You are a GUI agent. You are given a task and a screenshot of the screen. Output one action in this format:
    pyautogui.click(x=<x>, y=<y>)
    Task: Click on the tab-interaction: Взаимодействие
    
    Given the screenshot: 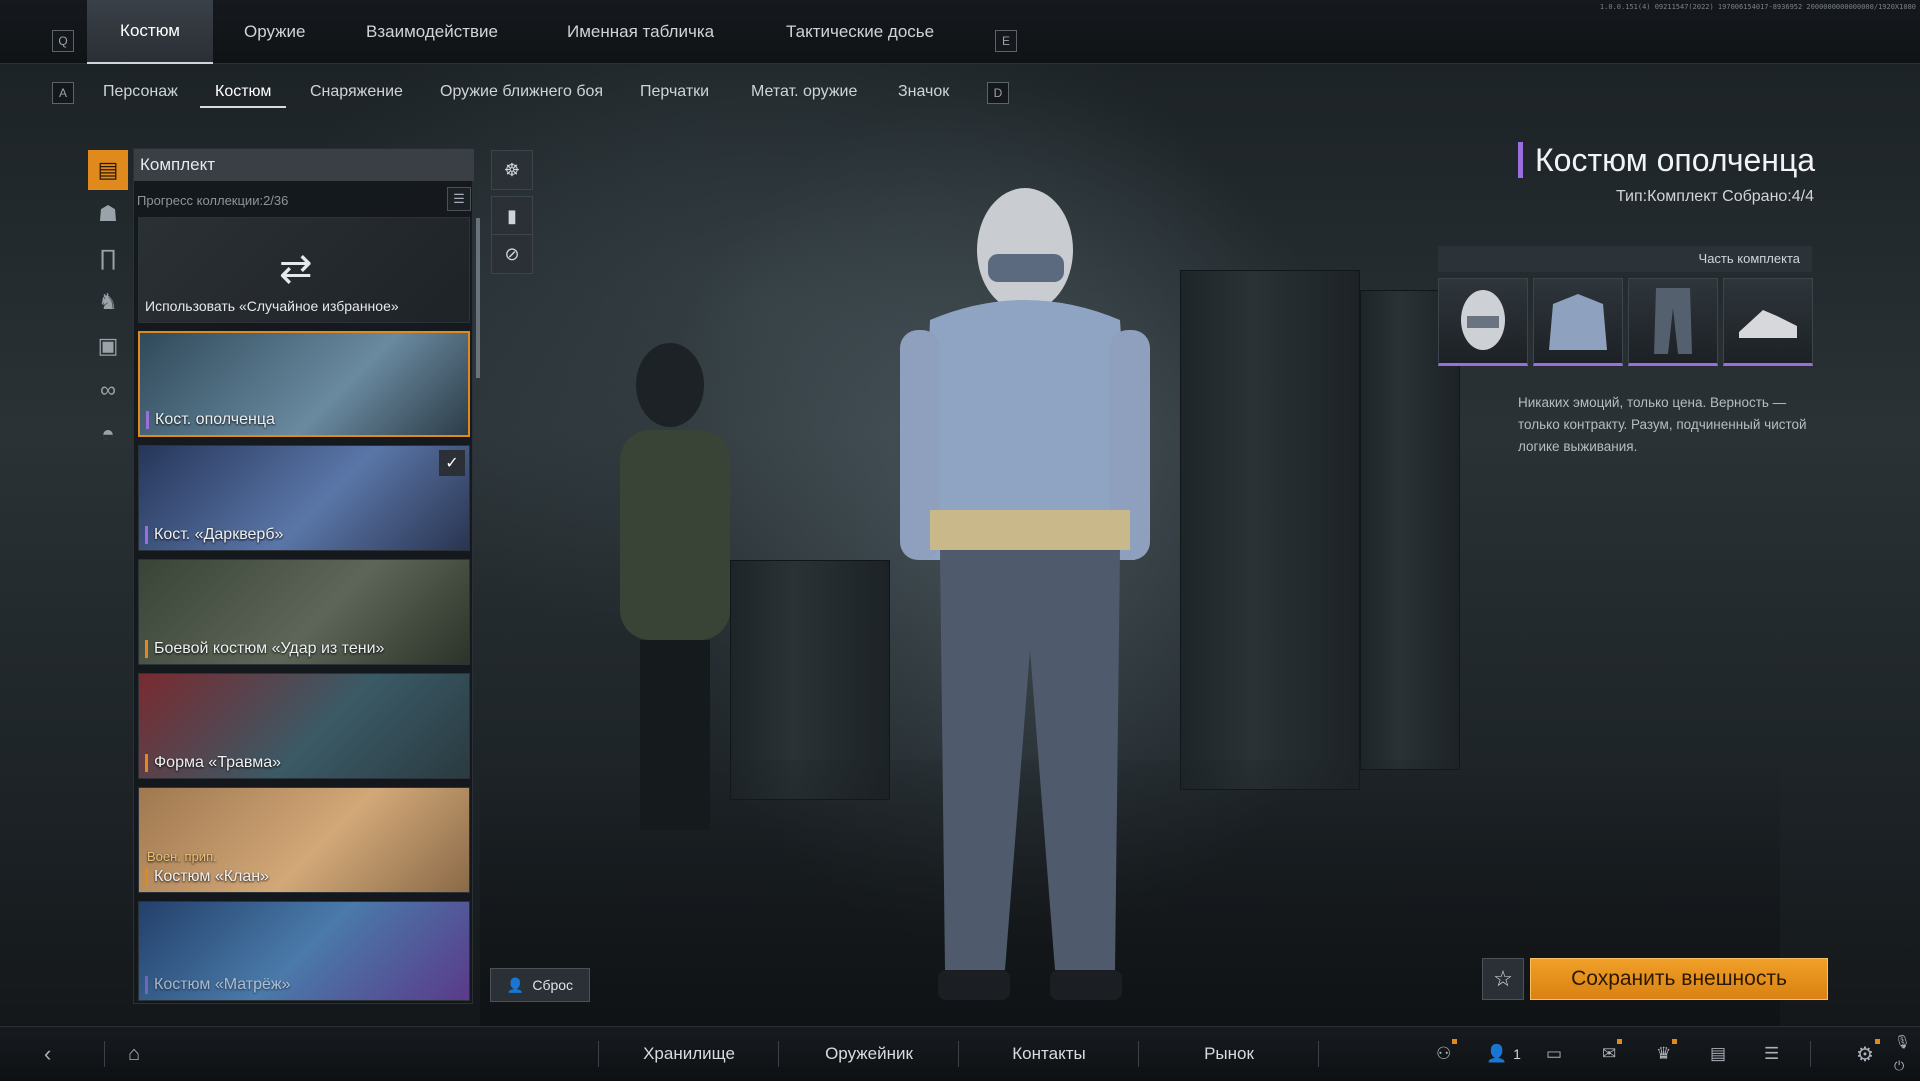 What is the action you would take?
    pyautogui.click(x=432, y=32)
    